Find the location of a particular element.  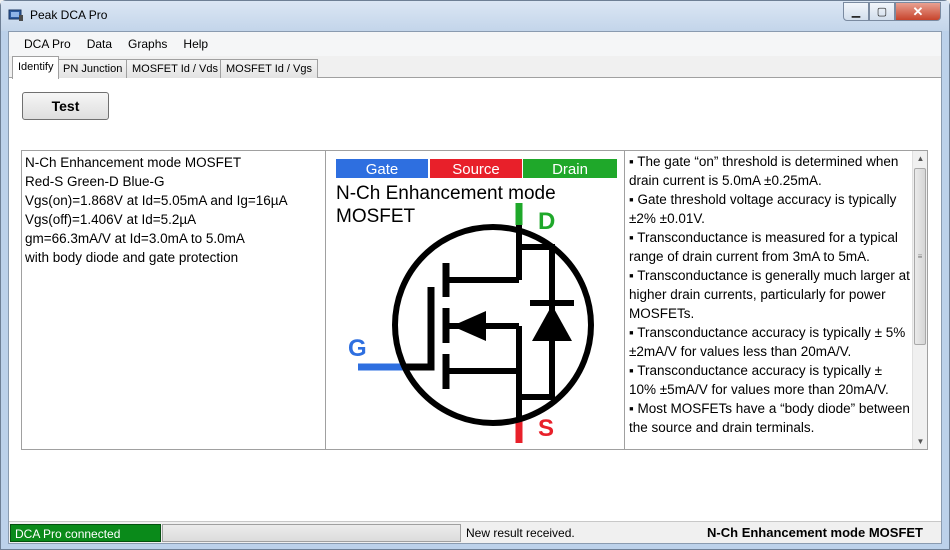

diagram-title-line1: N-Ch Enhancement mode is located at coordinates (446, 193).